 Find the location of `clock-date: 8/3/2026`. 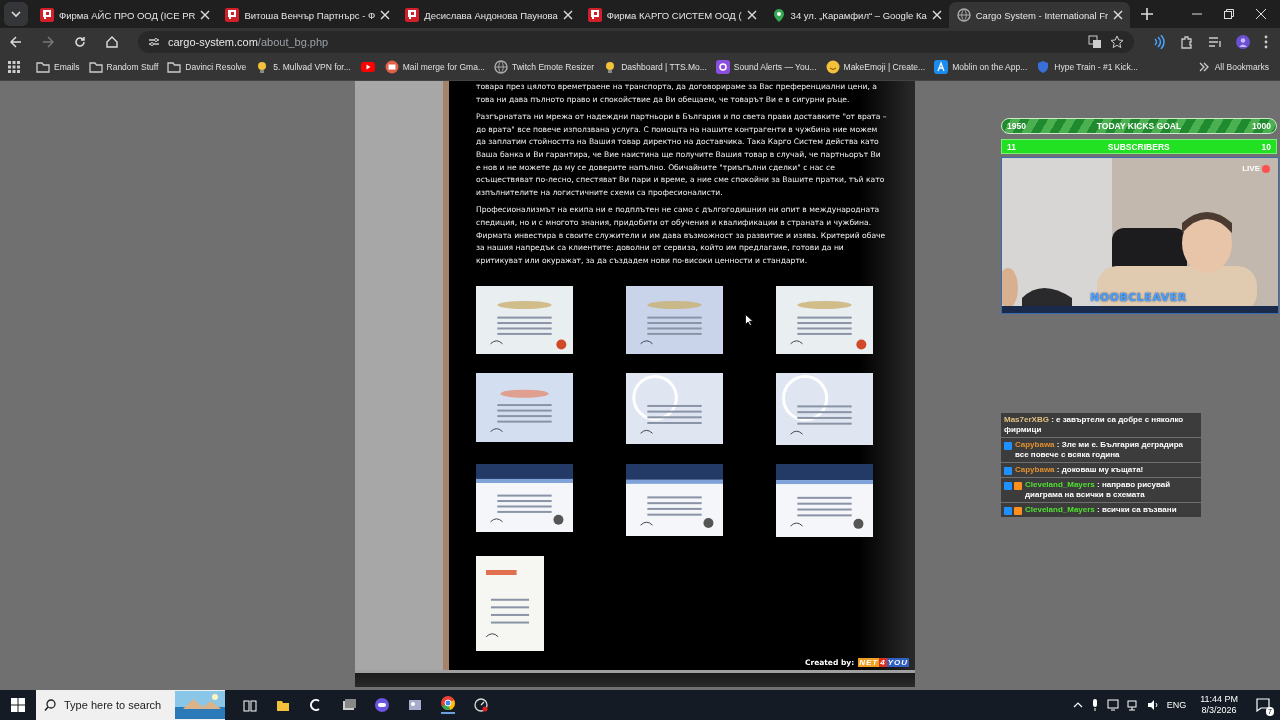

clock-date: 8/3/2026 is located at coordinates (1219, 710).